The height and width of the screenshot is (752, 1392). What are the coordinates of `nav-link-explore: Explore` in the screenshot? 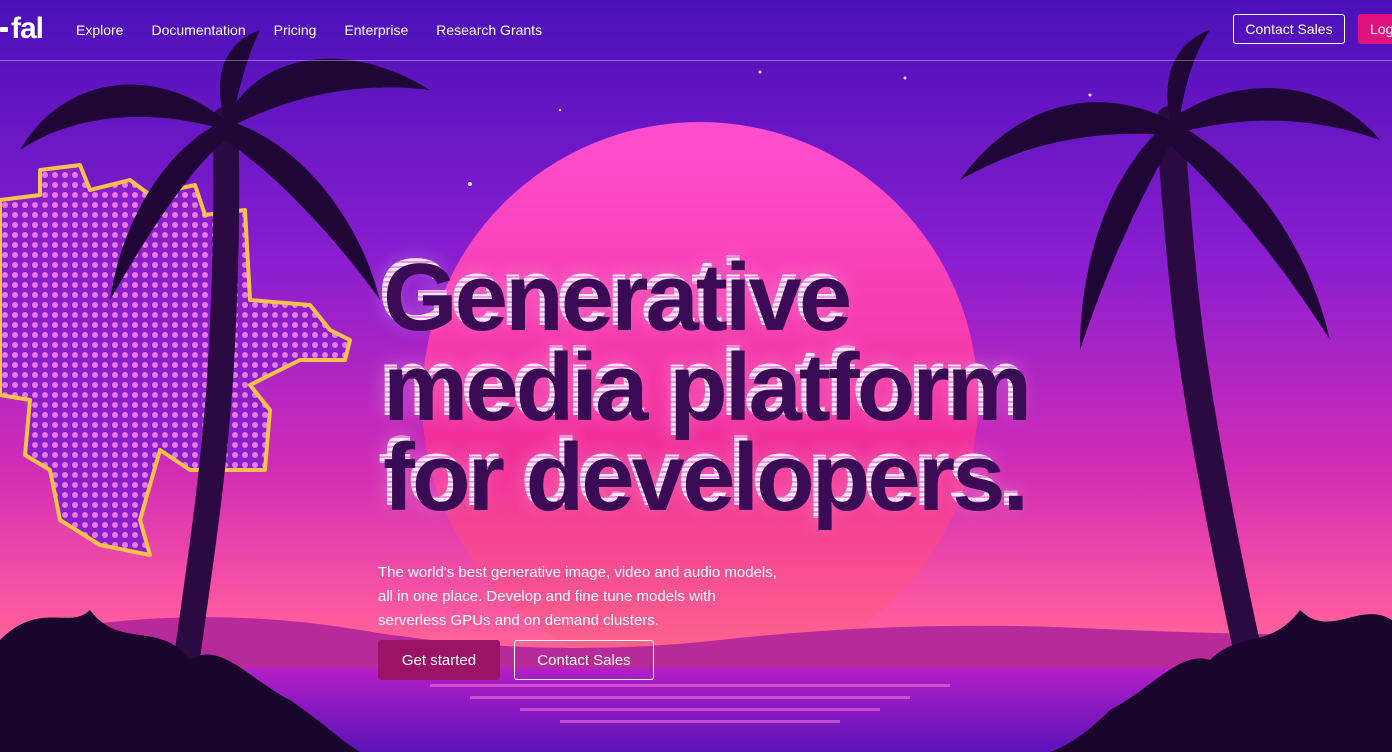 It's located at (99, 30).